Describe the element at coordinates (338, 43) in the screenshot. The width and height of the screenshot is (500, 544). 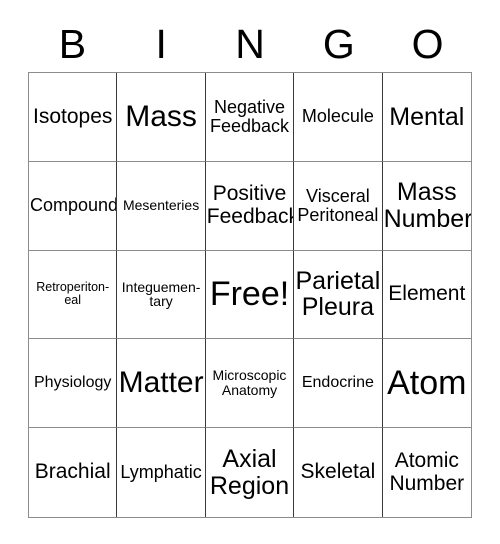
I see `bingo-header-letter-g: G` at that location.